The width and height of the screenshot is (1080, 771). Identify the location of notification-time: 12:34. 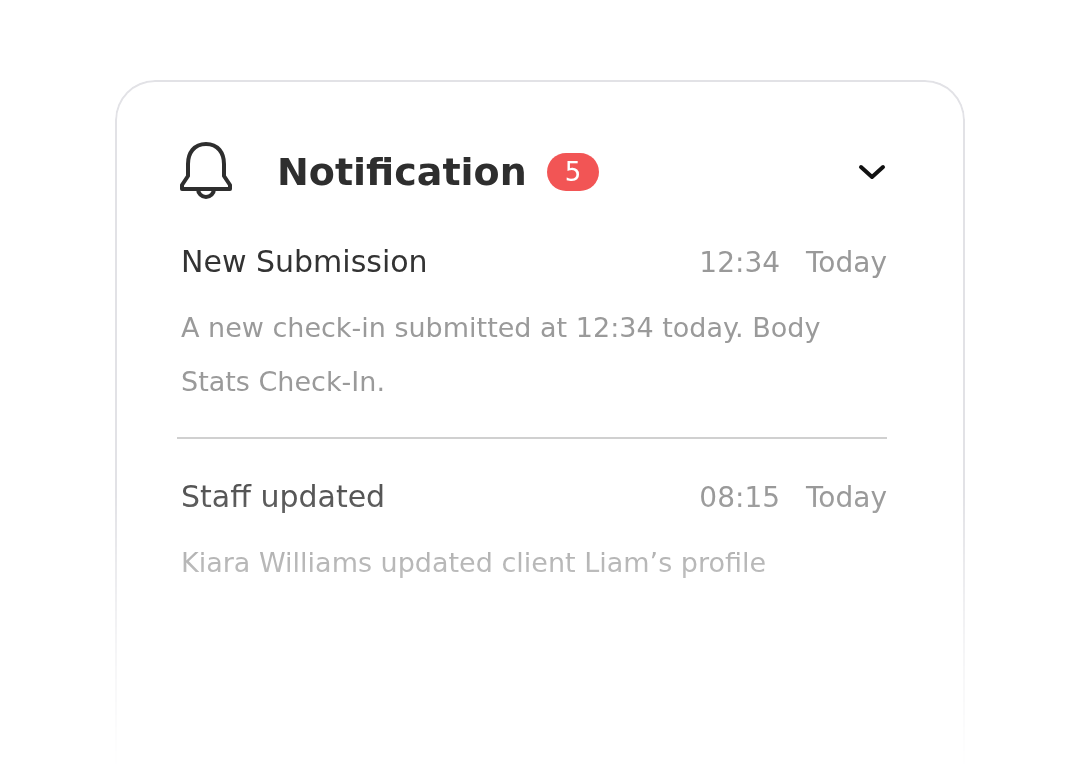
(739, 262).